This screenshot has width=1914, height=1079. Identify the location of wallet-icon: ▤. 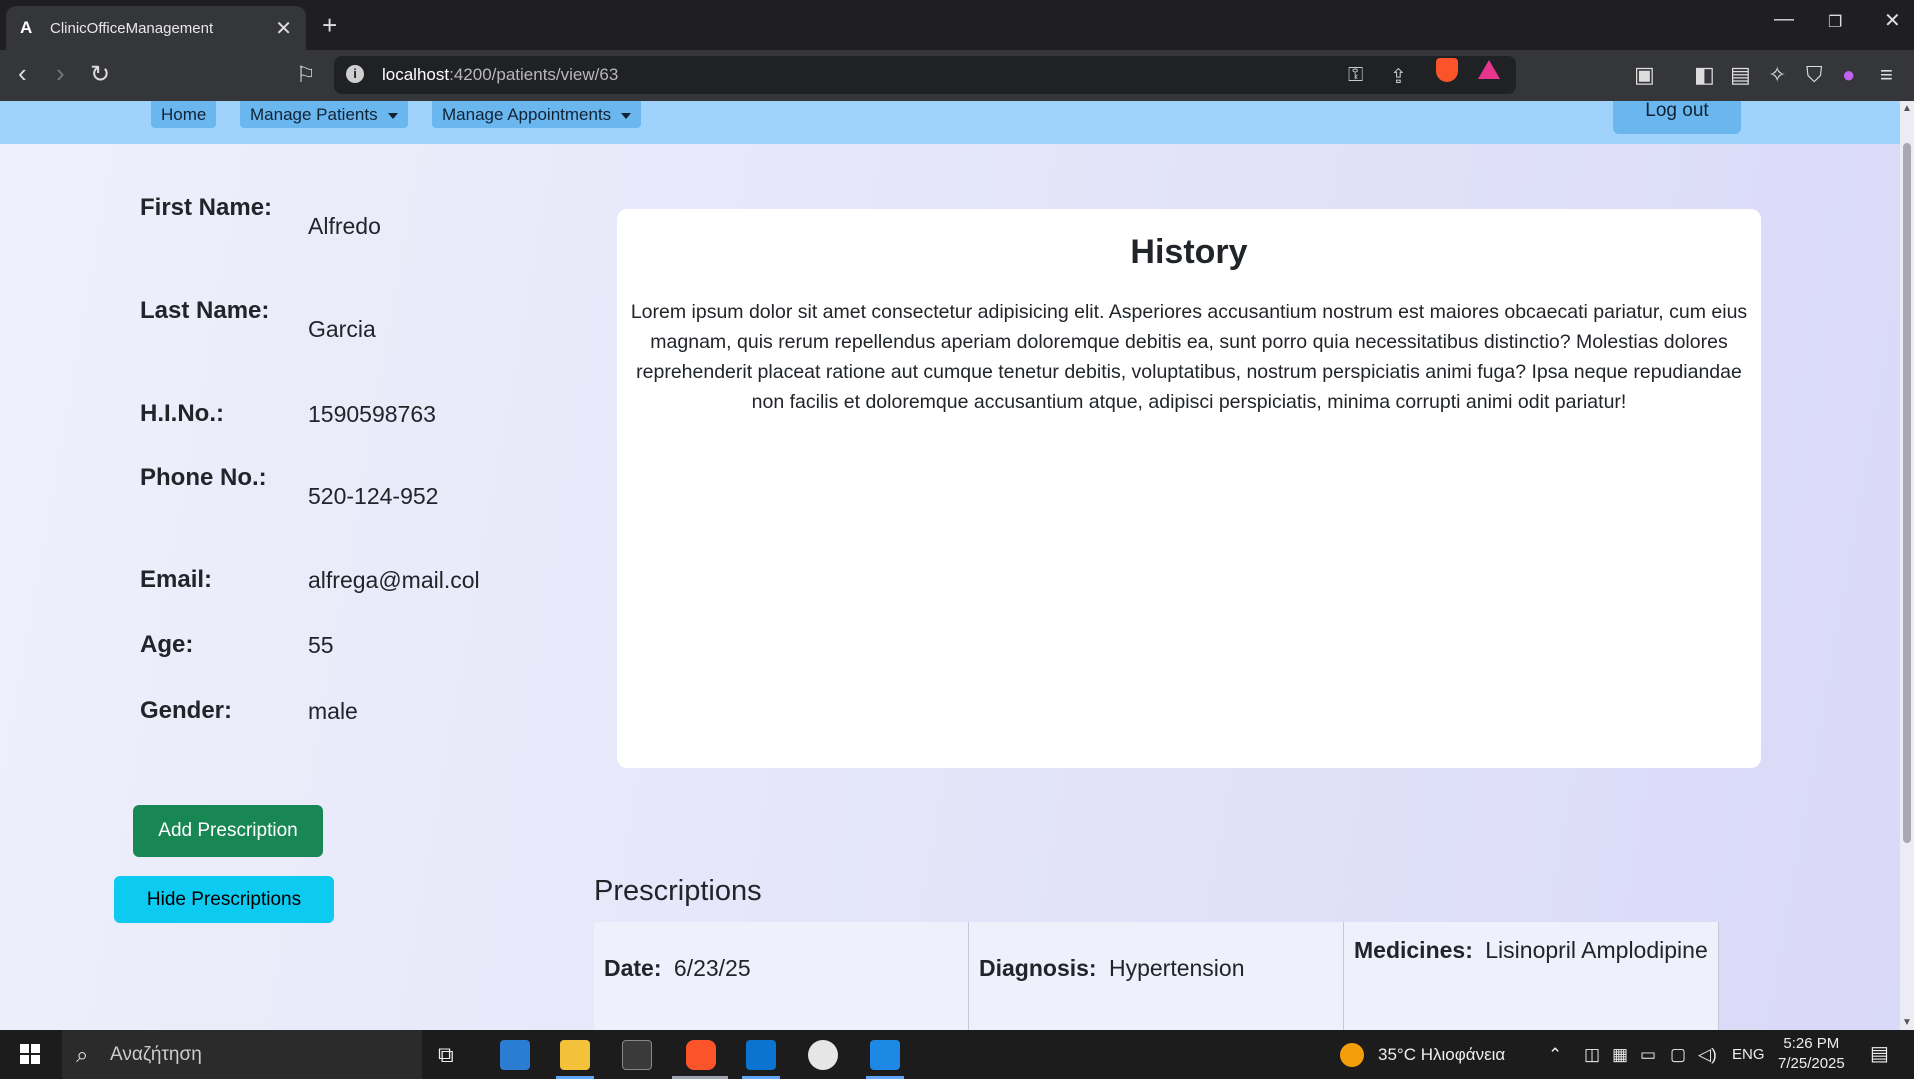
(1740, 75).